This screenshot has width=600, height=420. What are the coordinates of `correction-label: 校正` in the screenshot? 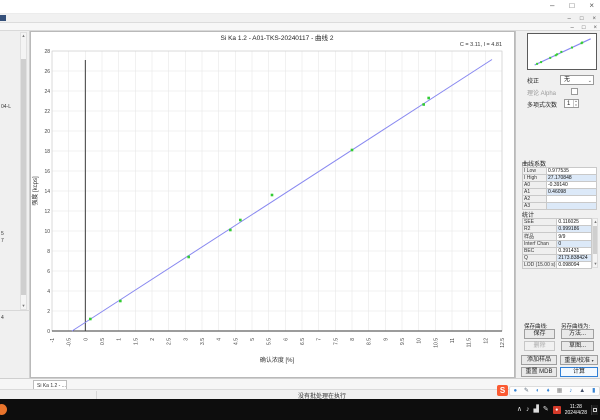 It's located at (533, 82).